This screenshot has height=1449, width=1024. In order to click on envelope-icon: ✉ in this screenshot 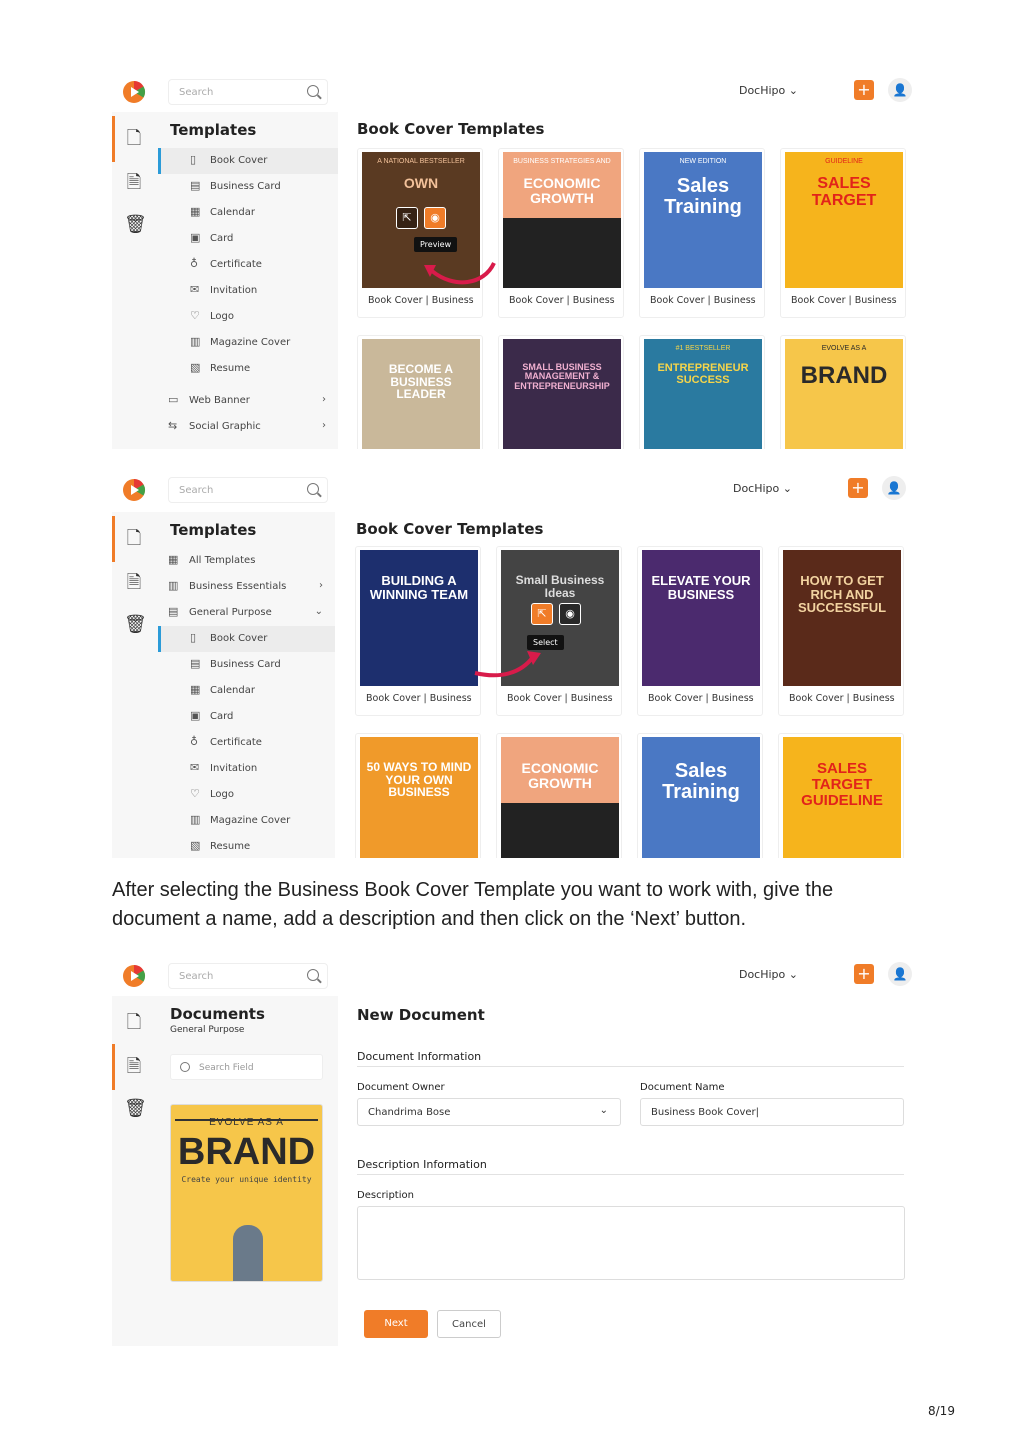, I will do `click(195, 289)`.